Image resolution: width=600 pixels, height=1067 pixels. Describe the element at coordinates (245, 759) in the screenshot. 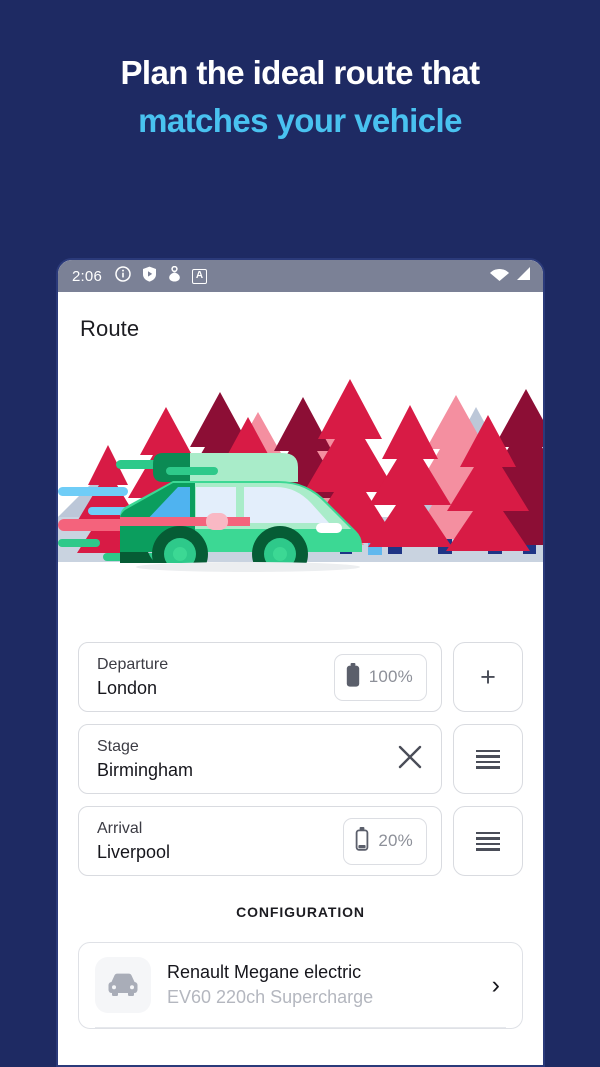

I see `stage-text: Stage Birmingham` at that location.